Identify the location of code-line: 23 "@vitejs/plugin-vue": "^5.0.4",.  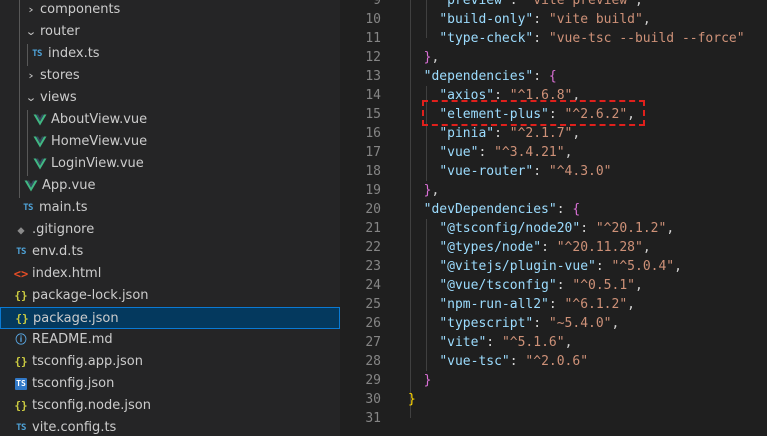
(553, 266).